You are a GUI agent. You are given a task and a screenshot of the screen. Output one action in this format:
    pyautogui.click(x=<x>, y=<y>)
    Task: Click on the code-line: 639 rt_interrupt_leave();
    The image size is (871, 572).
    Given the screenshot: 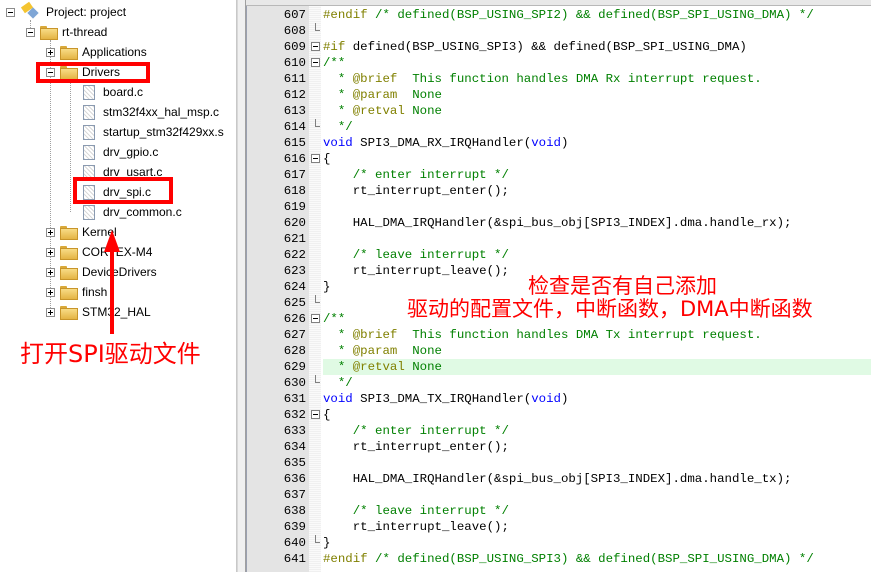 What is the action you would take?
    pyautogui.click(x=558, y=527)
    